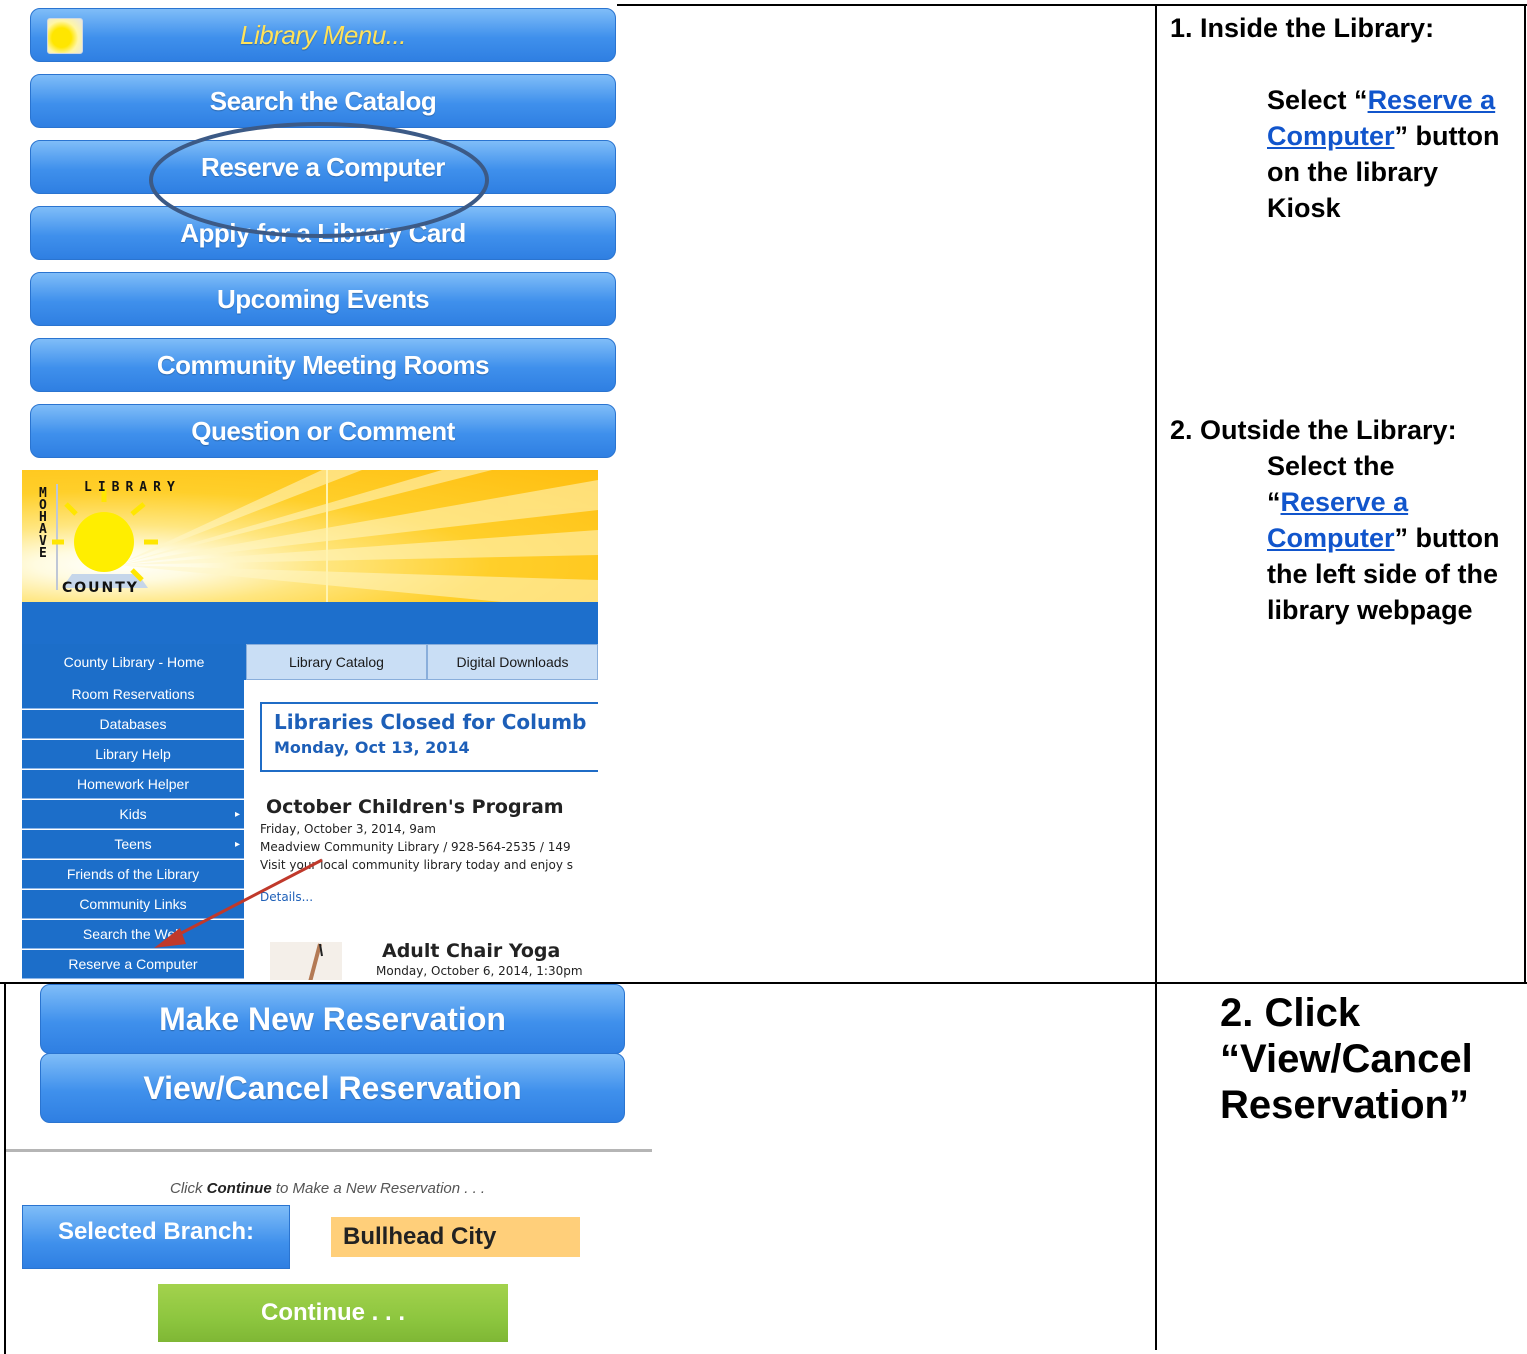 The width and height of the screenshot is (1527, 1354). I want to click on step2-reserve-link: Reserve a Computer, so click(1337, 520).